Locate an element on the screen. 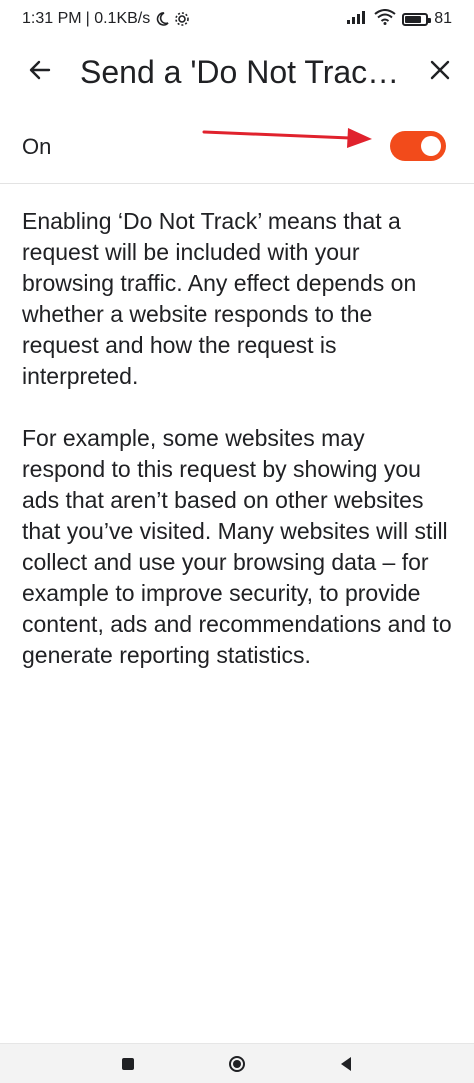 The image size is (474, 1083). back-button is located at coordinates (40, 72).